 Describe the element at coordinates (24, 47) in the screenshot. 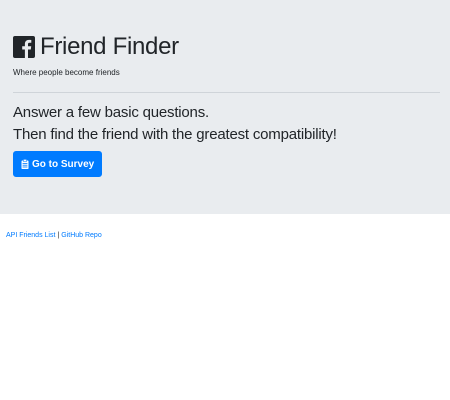

I see `facebook-square-icon` at that location.